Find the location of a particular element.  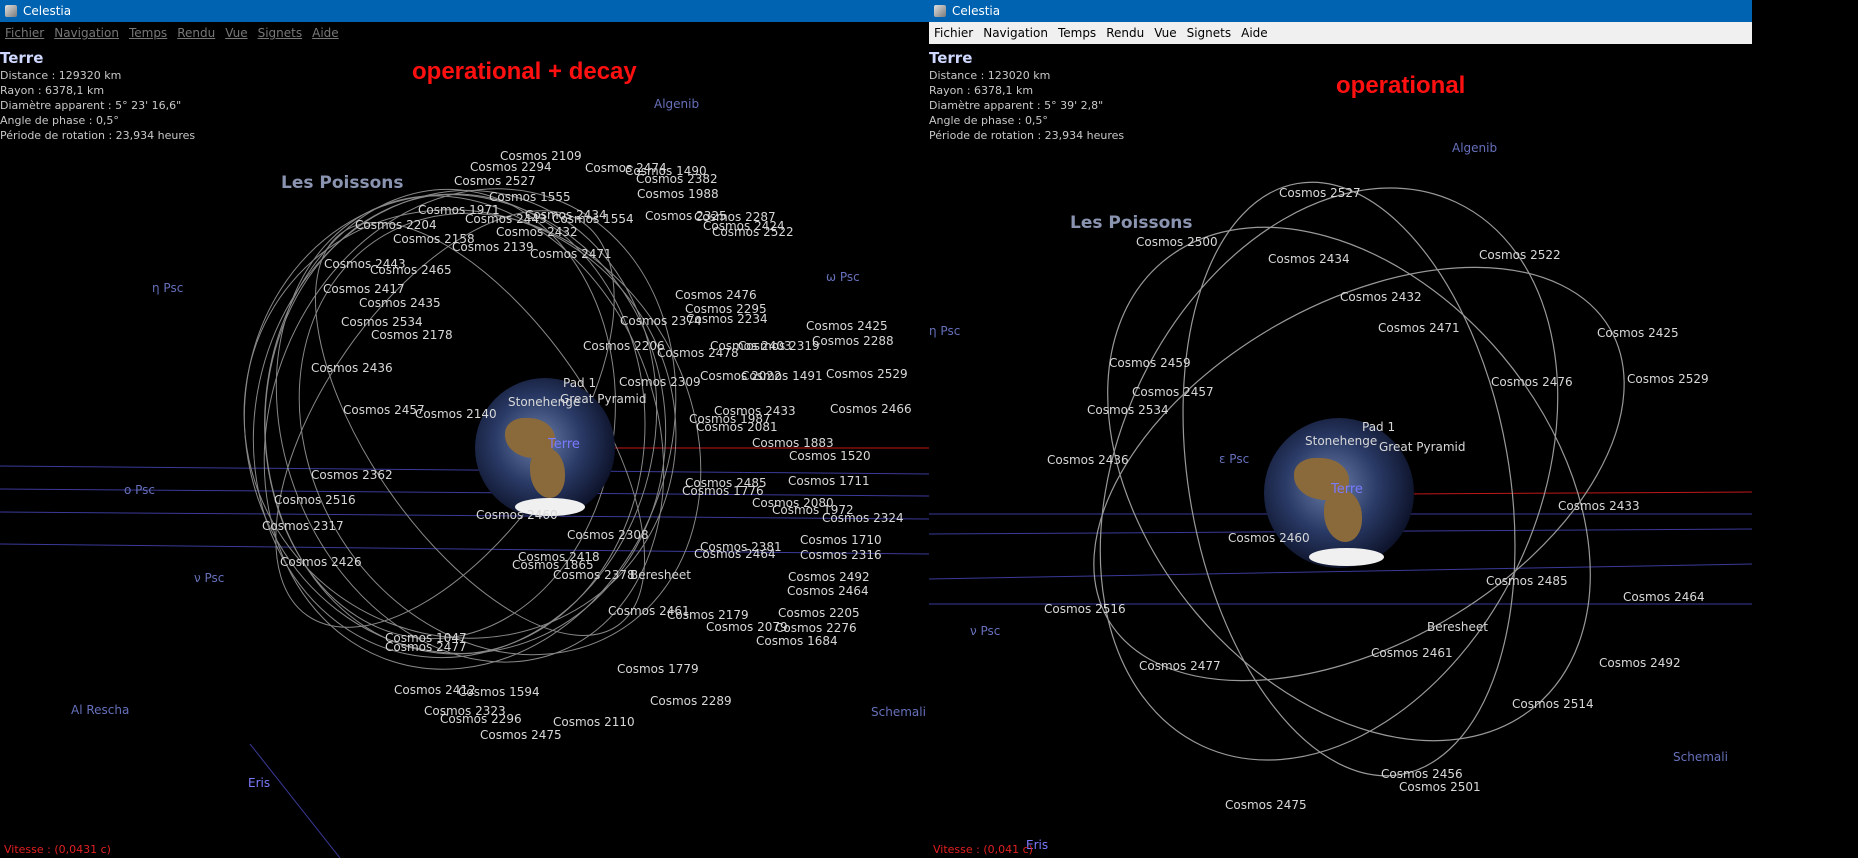

satellite-label: Cosmos 2178 is located at coordinates (412, 335).